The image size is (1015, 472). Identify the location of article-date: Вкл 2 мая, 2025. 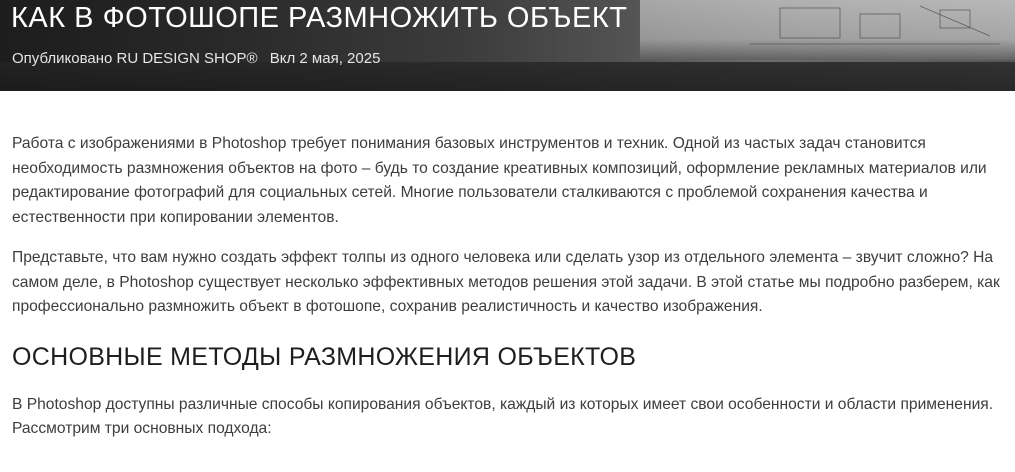
(325, 58).